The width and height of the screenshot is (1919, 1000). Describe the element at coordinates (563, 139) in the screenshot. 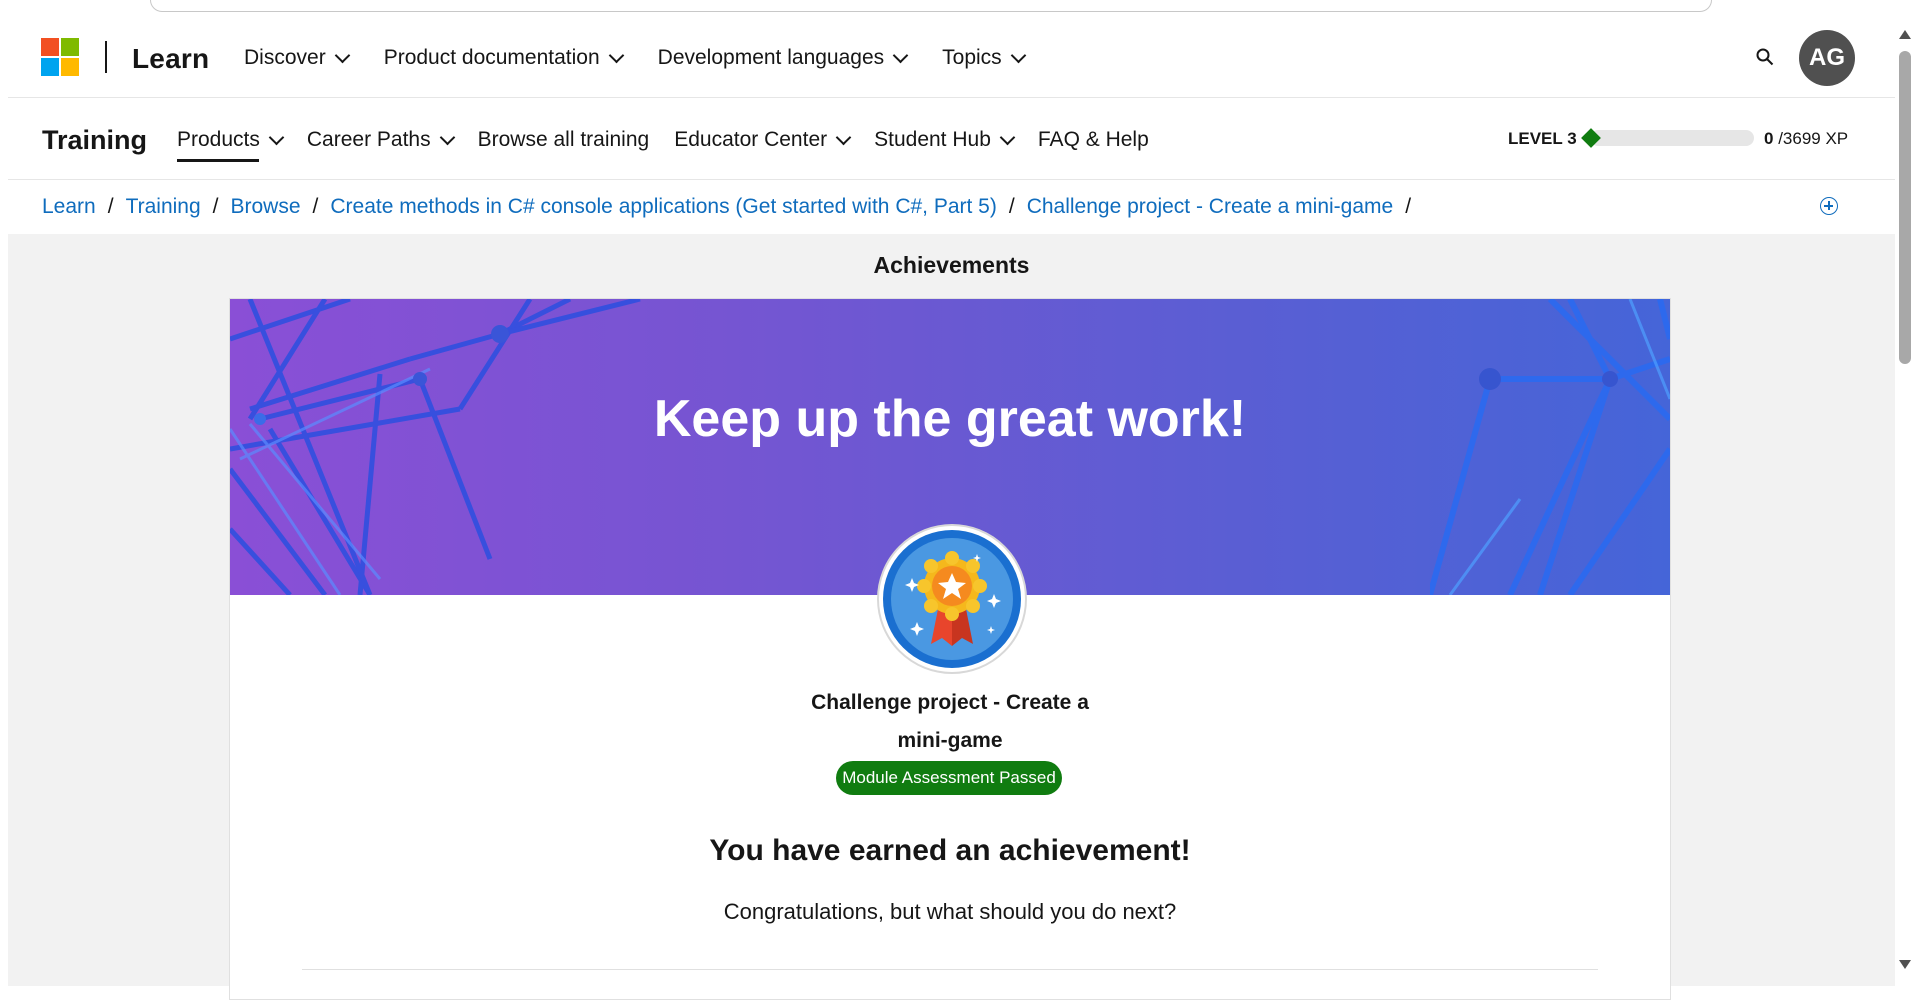

I see `nav-browse-all-training-label: Browse all training` at that location.